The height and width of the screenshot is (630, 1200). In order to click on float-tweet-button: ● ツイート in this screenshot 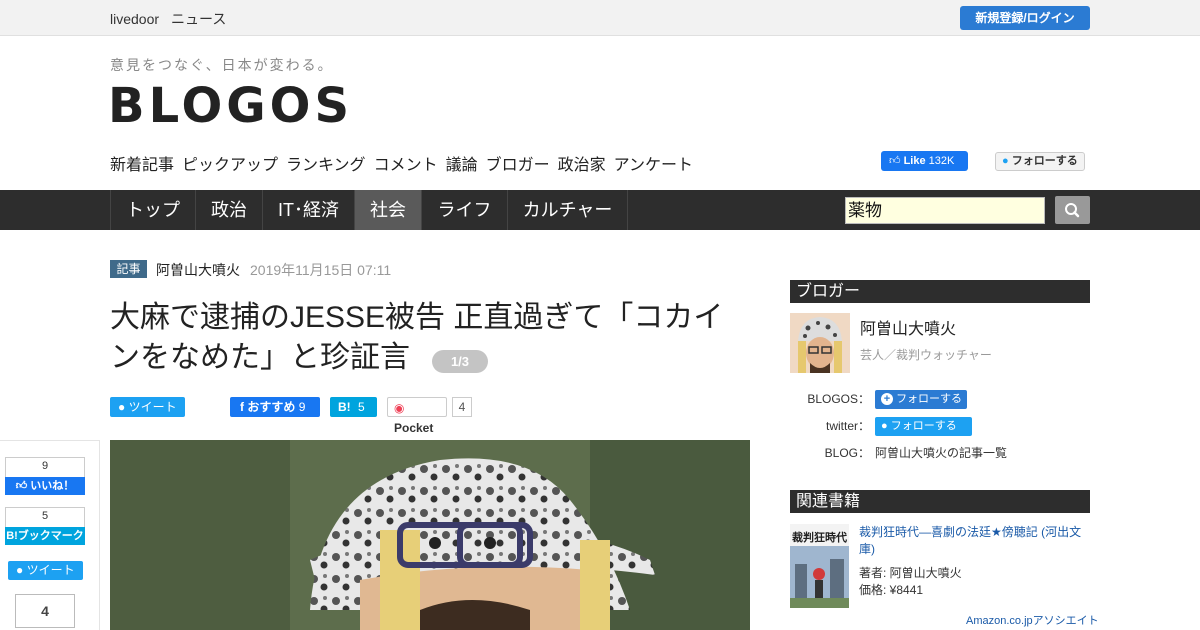, I will do `click(45, 570)`.